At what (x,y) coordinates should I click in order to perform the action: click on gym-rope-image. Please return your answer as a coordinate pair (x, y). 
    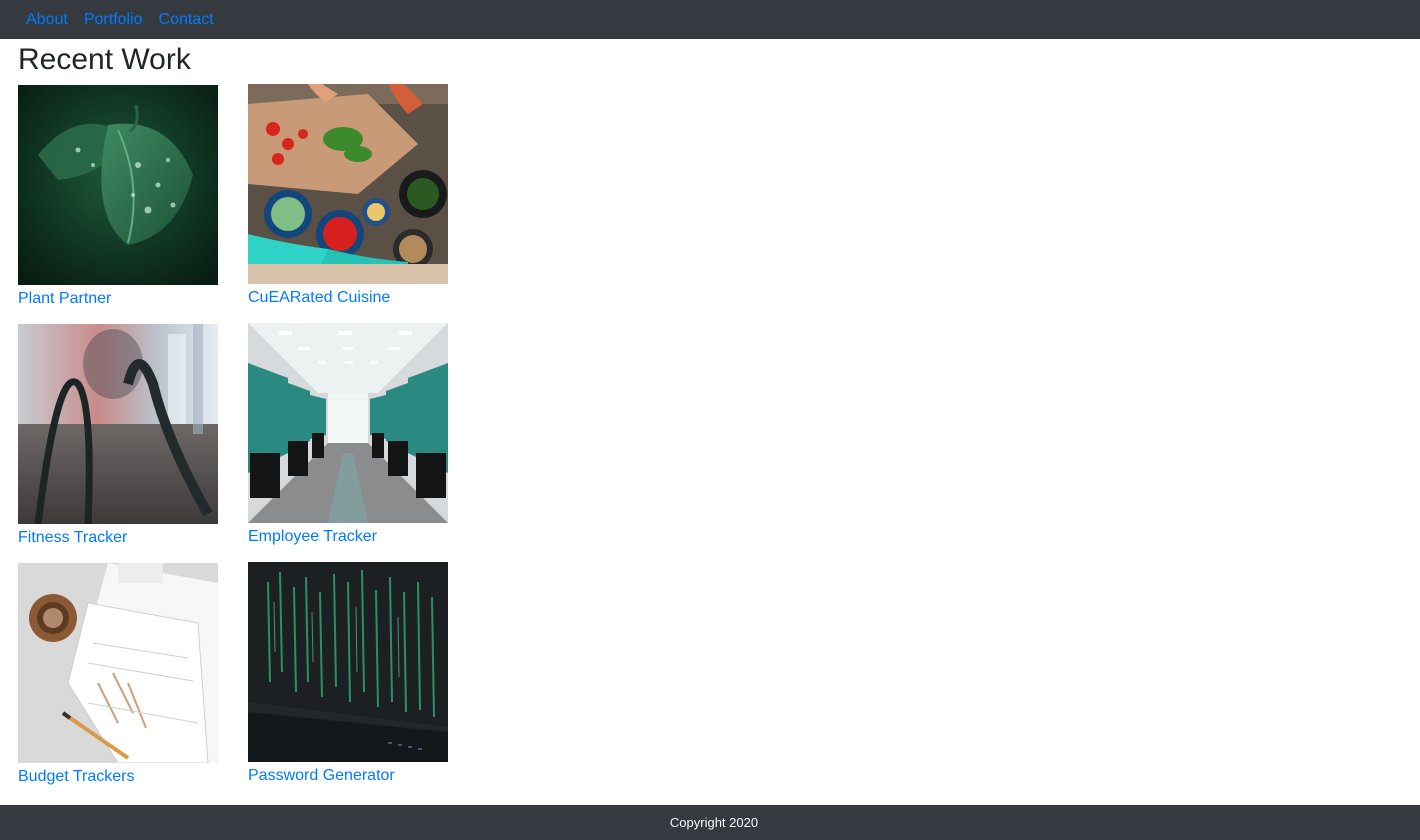
    Looking at the image, I should click on (118, 424).